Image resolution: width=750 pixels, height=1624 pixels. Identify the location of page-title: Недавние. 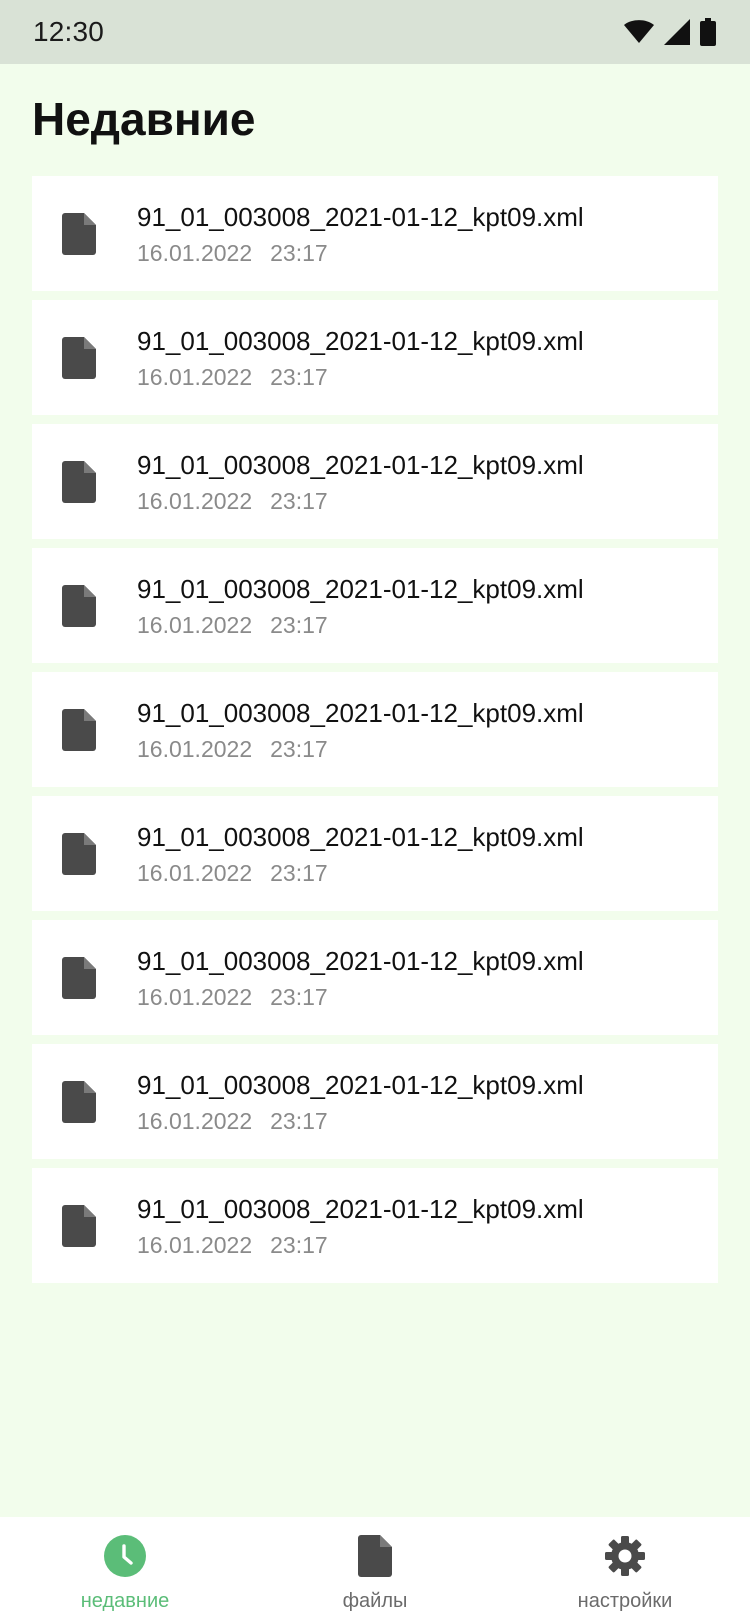
(144, 119).